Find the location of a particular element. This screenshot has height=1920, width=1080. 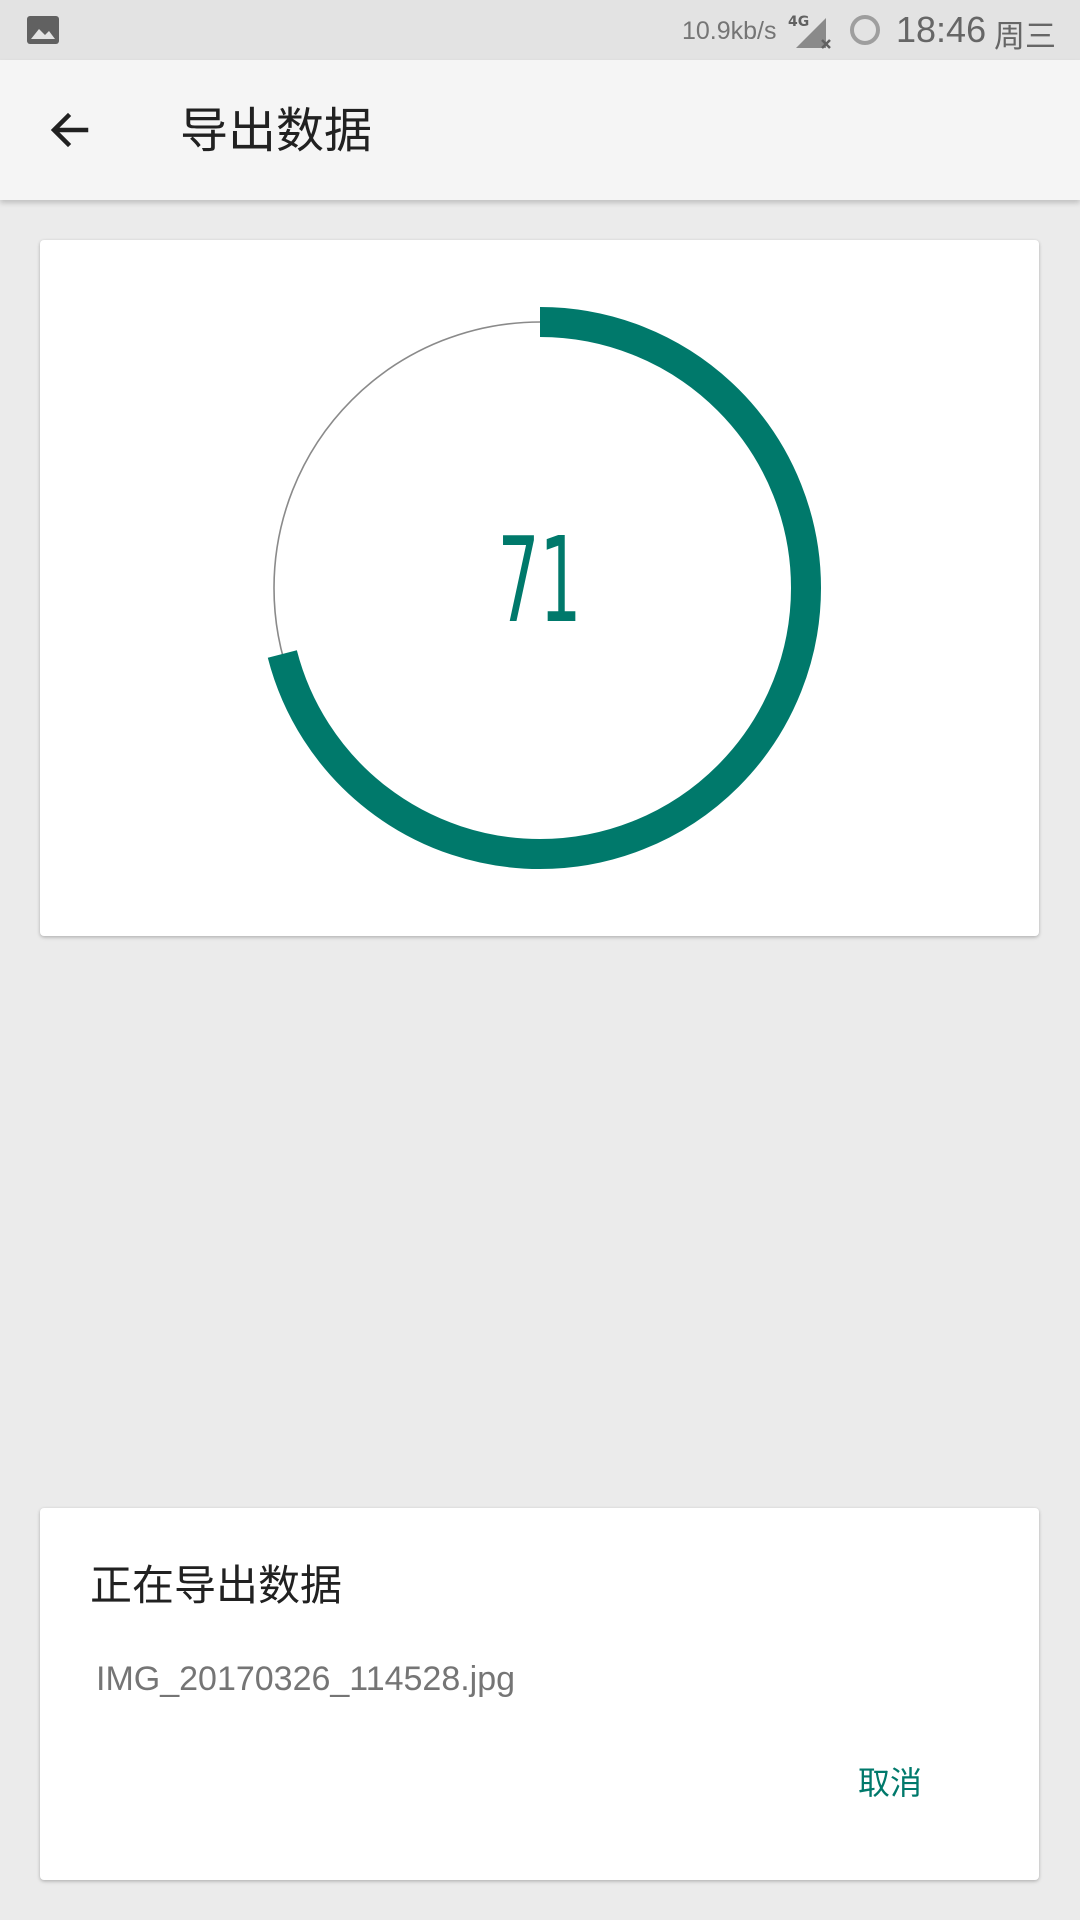

page-title: 导出数据 is located at coordinates (276, 131).